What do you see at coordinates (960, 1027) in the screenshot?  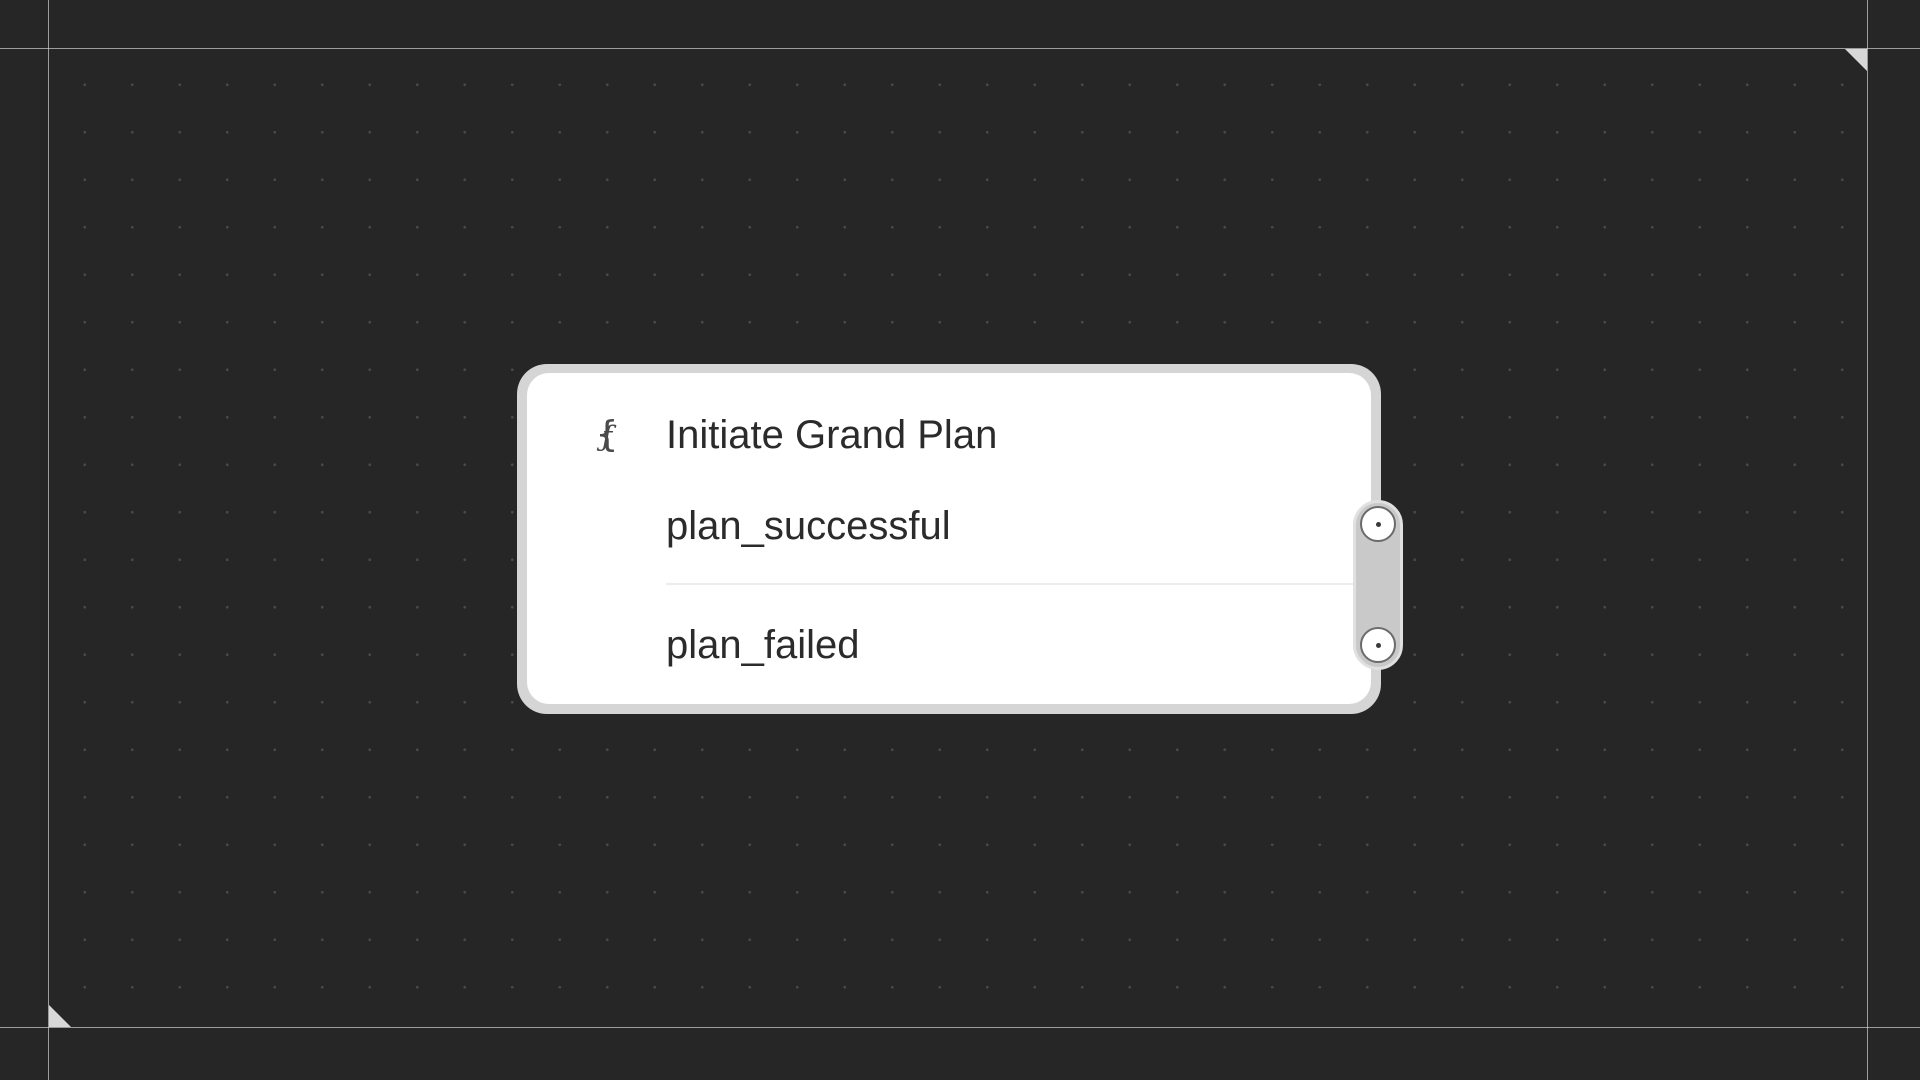 I see `guide-line-bottom` at bounding box center [960, 1027].